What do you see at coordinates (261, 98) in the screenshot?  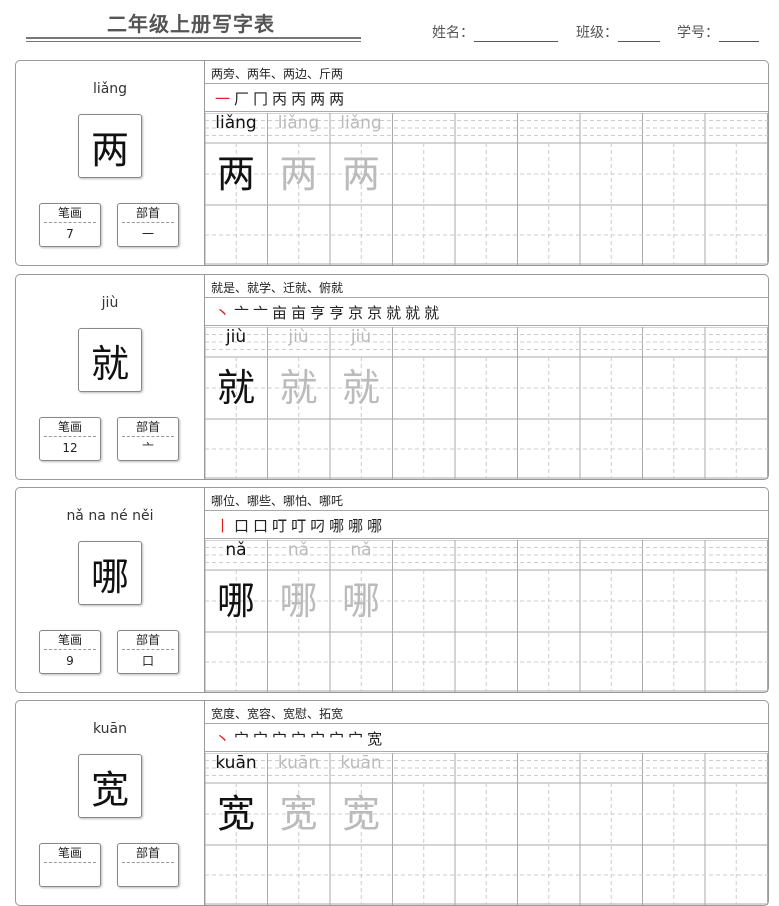 I see `stroke-step: 冂` at bounding box center [261, 98].